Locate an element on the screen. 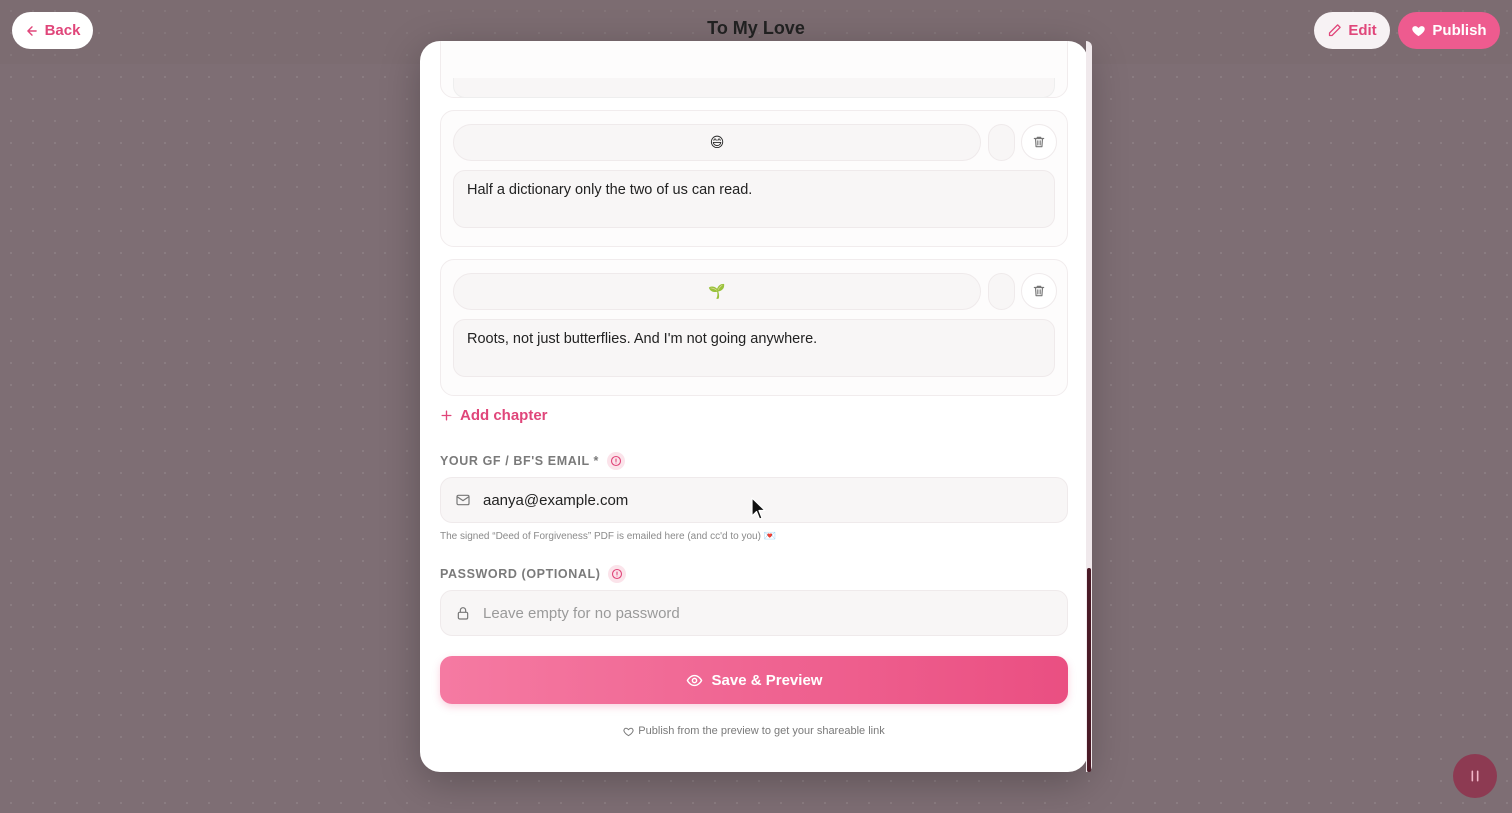 This screenshot has width=1512, height=813. chapter-text-field-partial is located at coordinates (754, 88).